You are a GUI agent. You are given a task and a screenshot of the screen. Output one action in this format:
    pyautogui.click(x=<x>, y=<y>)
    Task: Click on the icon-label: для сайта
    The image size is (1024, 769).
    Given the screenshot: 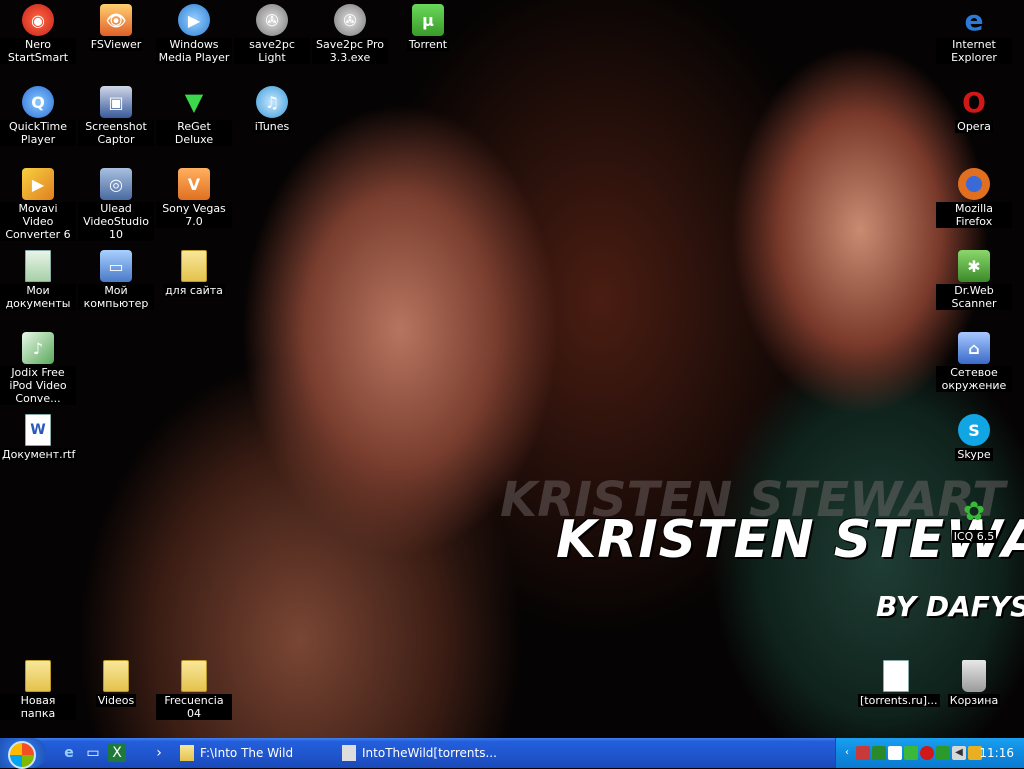 What is the action you would take?
    pyautogui.click(x=194, y=290)
    